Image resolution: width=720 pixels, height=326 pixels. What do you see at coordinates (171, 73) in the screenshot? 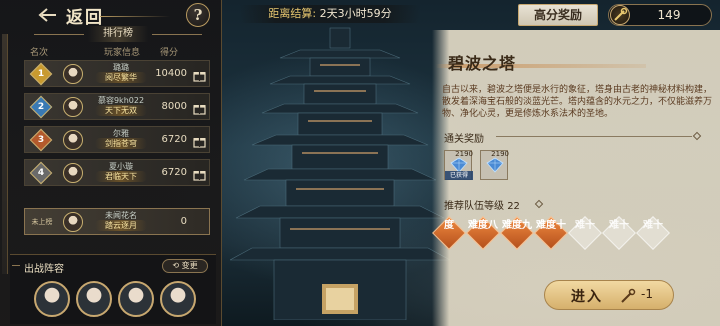
I see `player-score: 10400` at bounding box center [171, 73].